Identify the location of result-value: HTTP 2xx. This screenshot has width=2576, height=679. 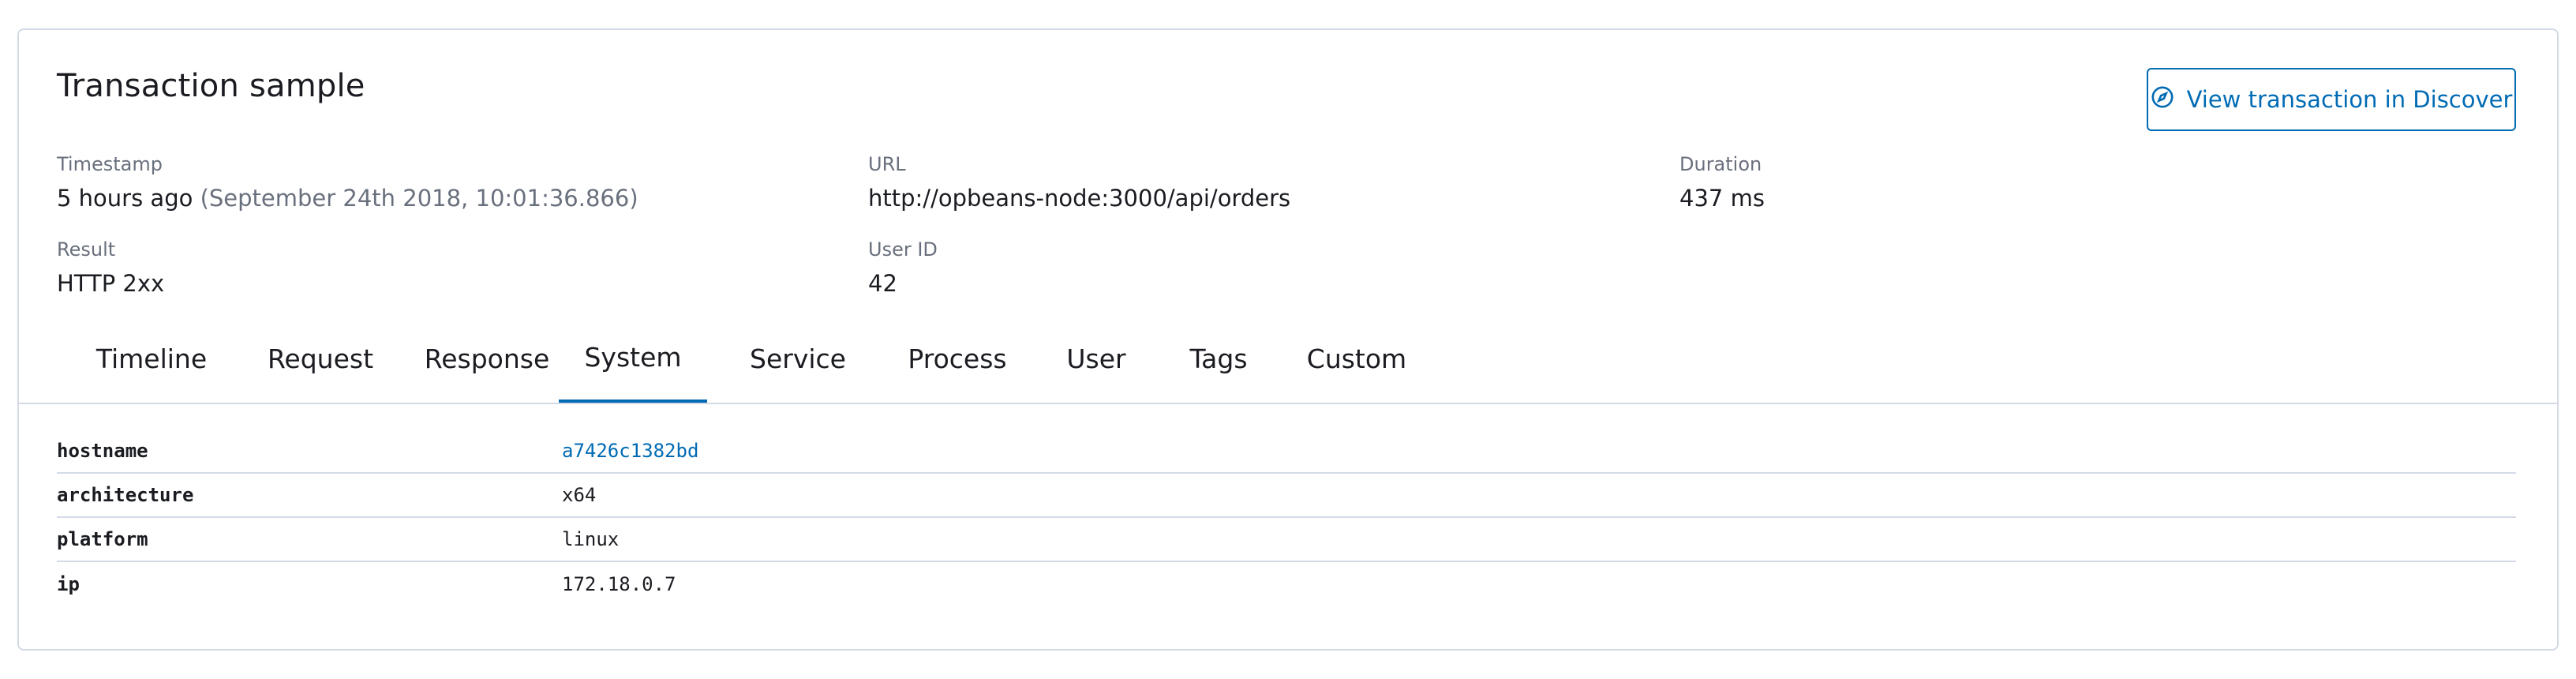
(111, 283).